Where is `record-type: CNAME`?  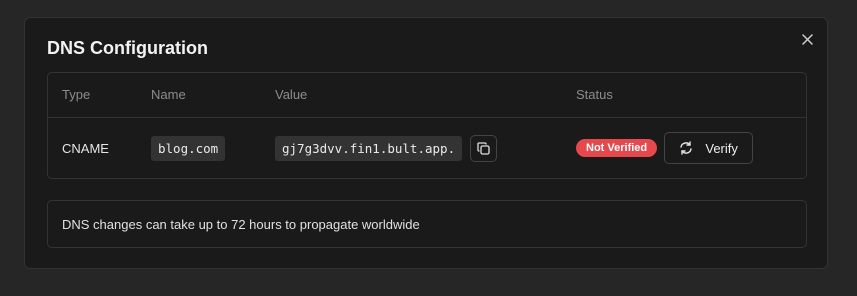
record-type: CNAME is located at coordinates (85, 148).